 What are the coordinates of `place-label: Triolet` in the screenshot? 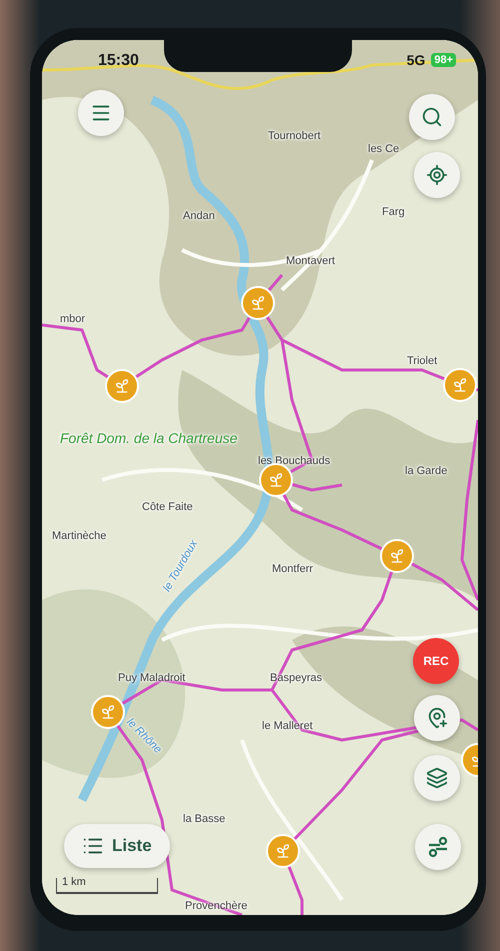 It's located at (422, 361).